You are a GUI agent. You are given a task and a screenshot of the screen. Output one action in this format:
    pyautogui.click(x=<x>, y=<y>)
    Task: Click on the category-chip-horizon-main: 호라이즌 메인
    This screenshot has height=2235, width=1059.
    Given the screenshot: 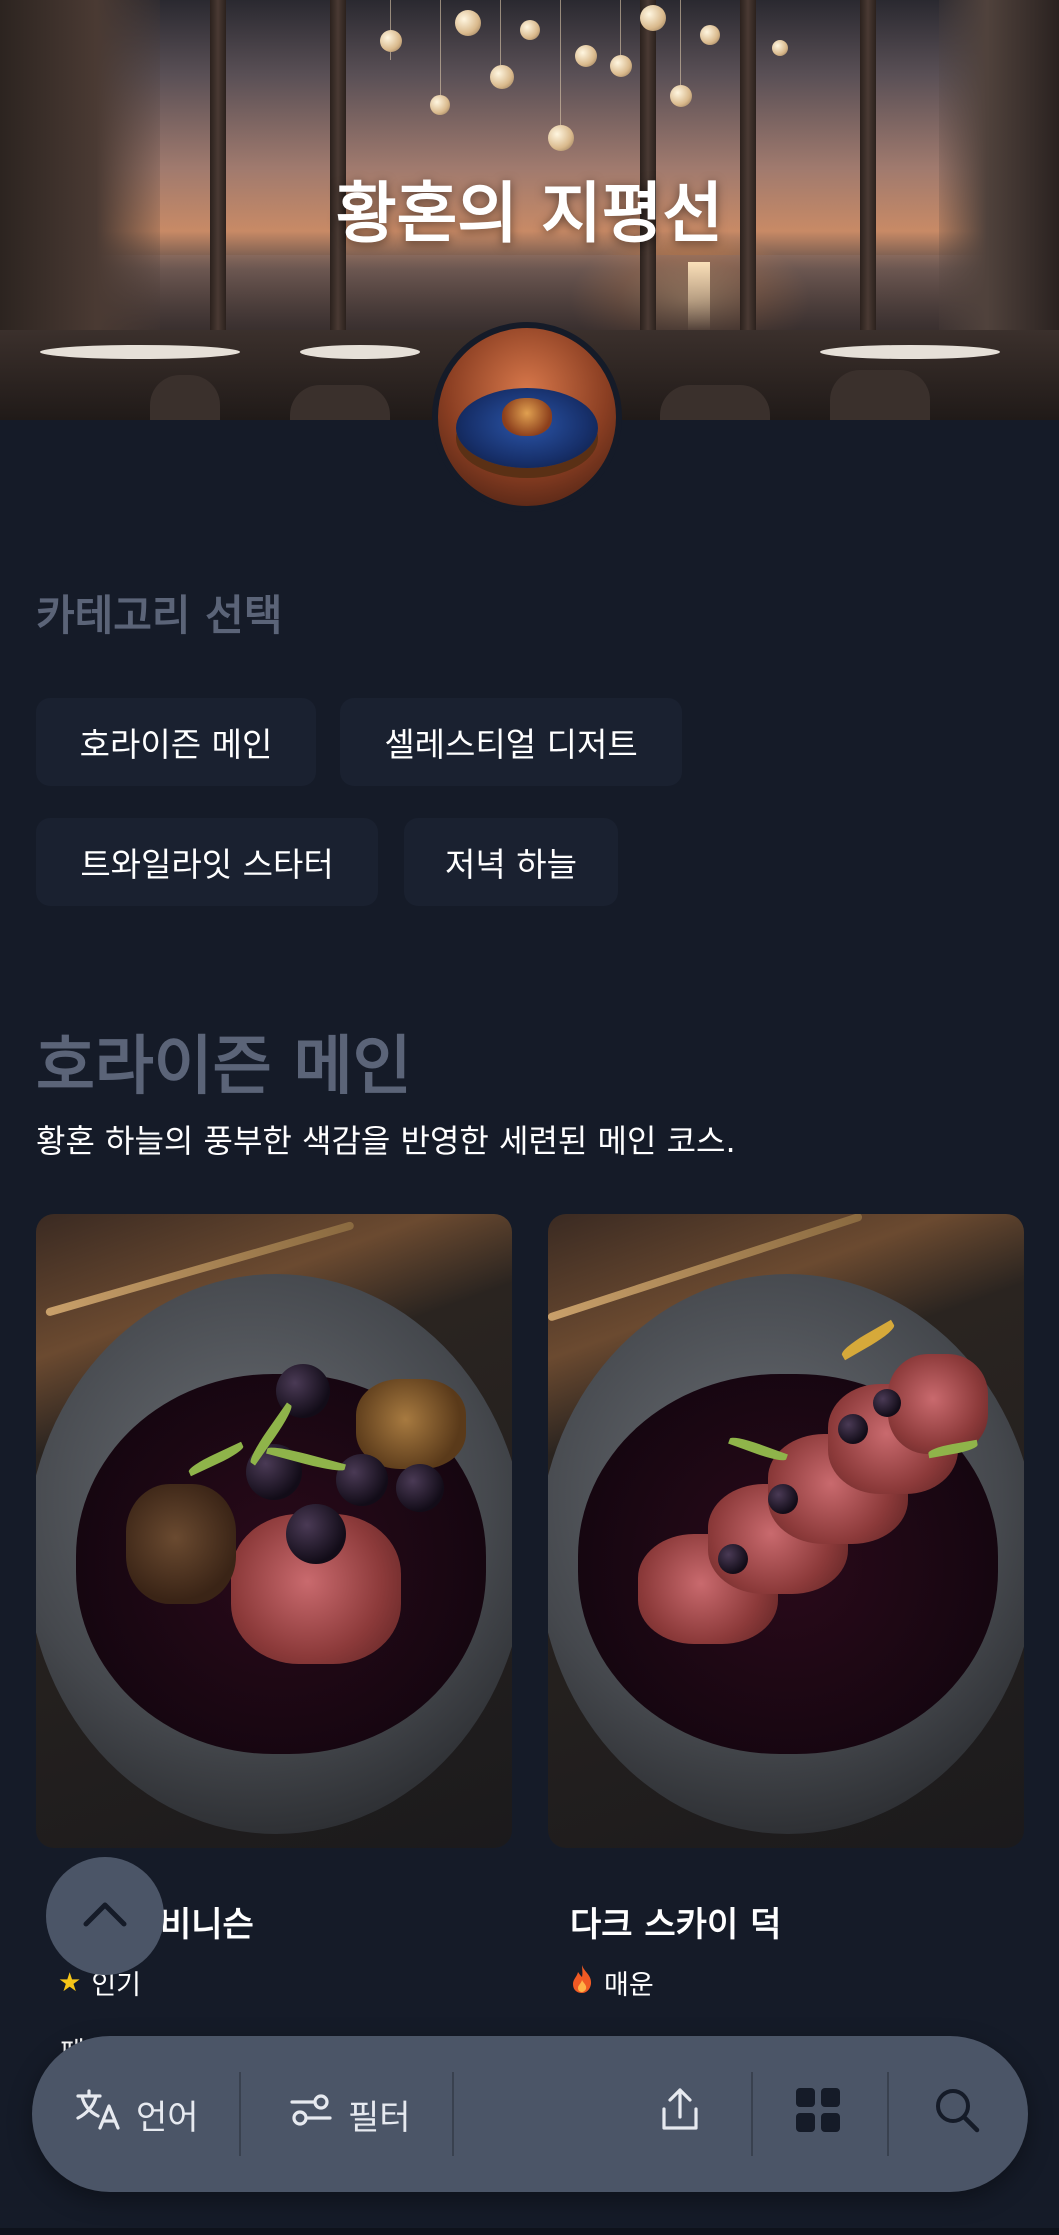 What is the action you would take?
    pyautogui.click(x=176, y=742)
    